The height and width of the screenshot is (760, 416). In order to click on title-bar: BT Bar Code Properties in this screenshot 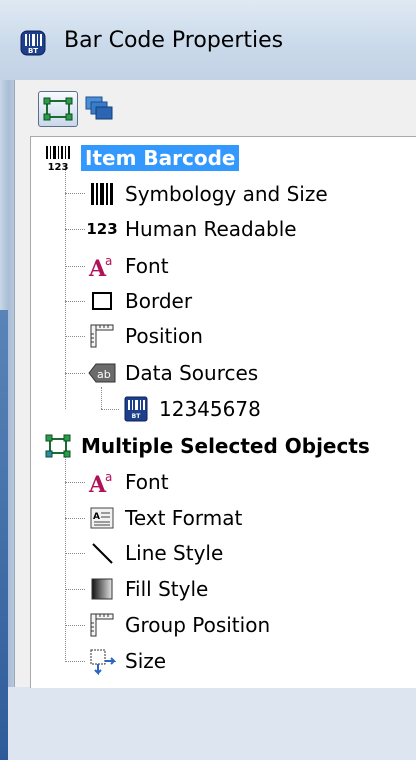, I will do `click(208, 40)`.